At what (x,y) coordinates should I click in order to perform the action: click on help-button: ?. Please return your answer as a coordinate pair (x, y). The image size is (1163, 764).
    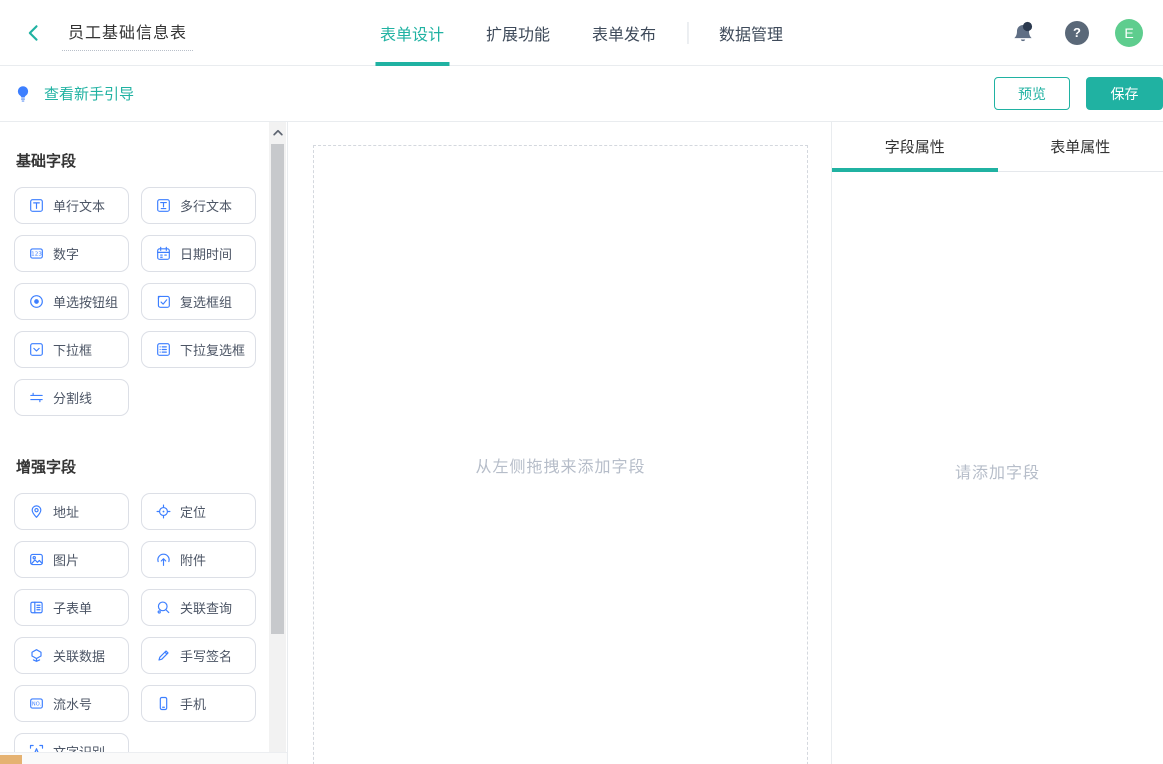
    Looking at the image, I should click on (1077, 32).